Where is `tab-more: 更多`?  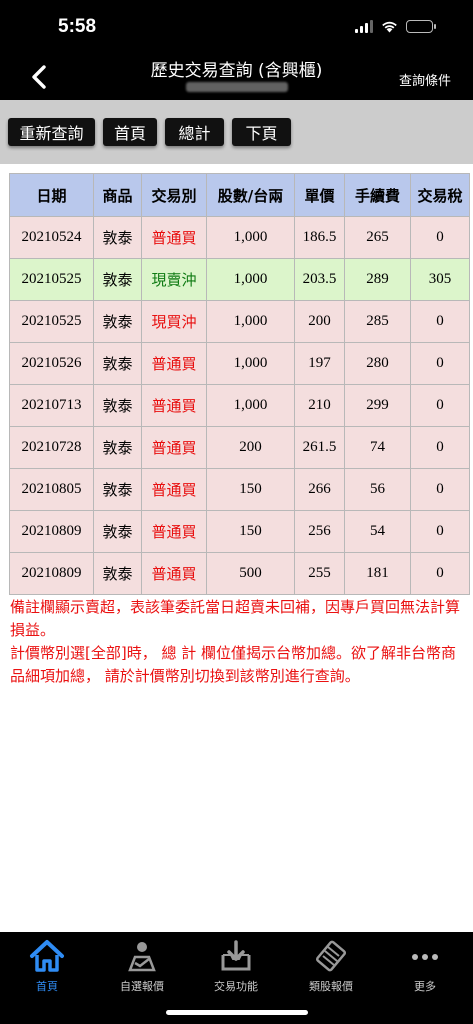 tab-more: 更多 is located at coordinates (425, 965).